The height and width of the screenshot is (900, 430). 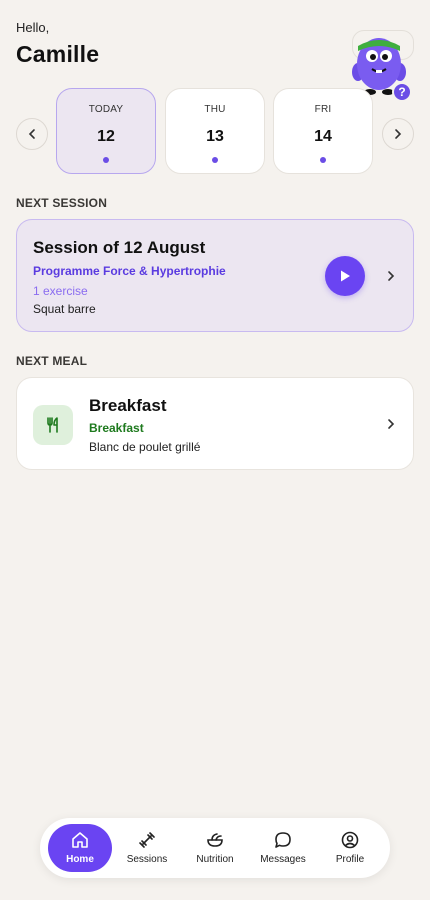 What do you see at coordinates (147, 840) in the screenshot?
I see `dumbbell-icon` at bounding box center [147, 840].